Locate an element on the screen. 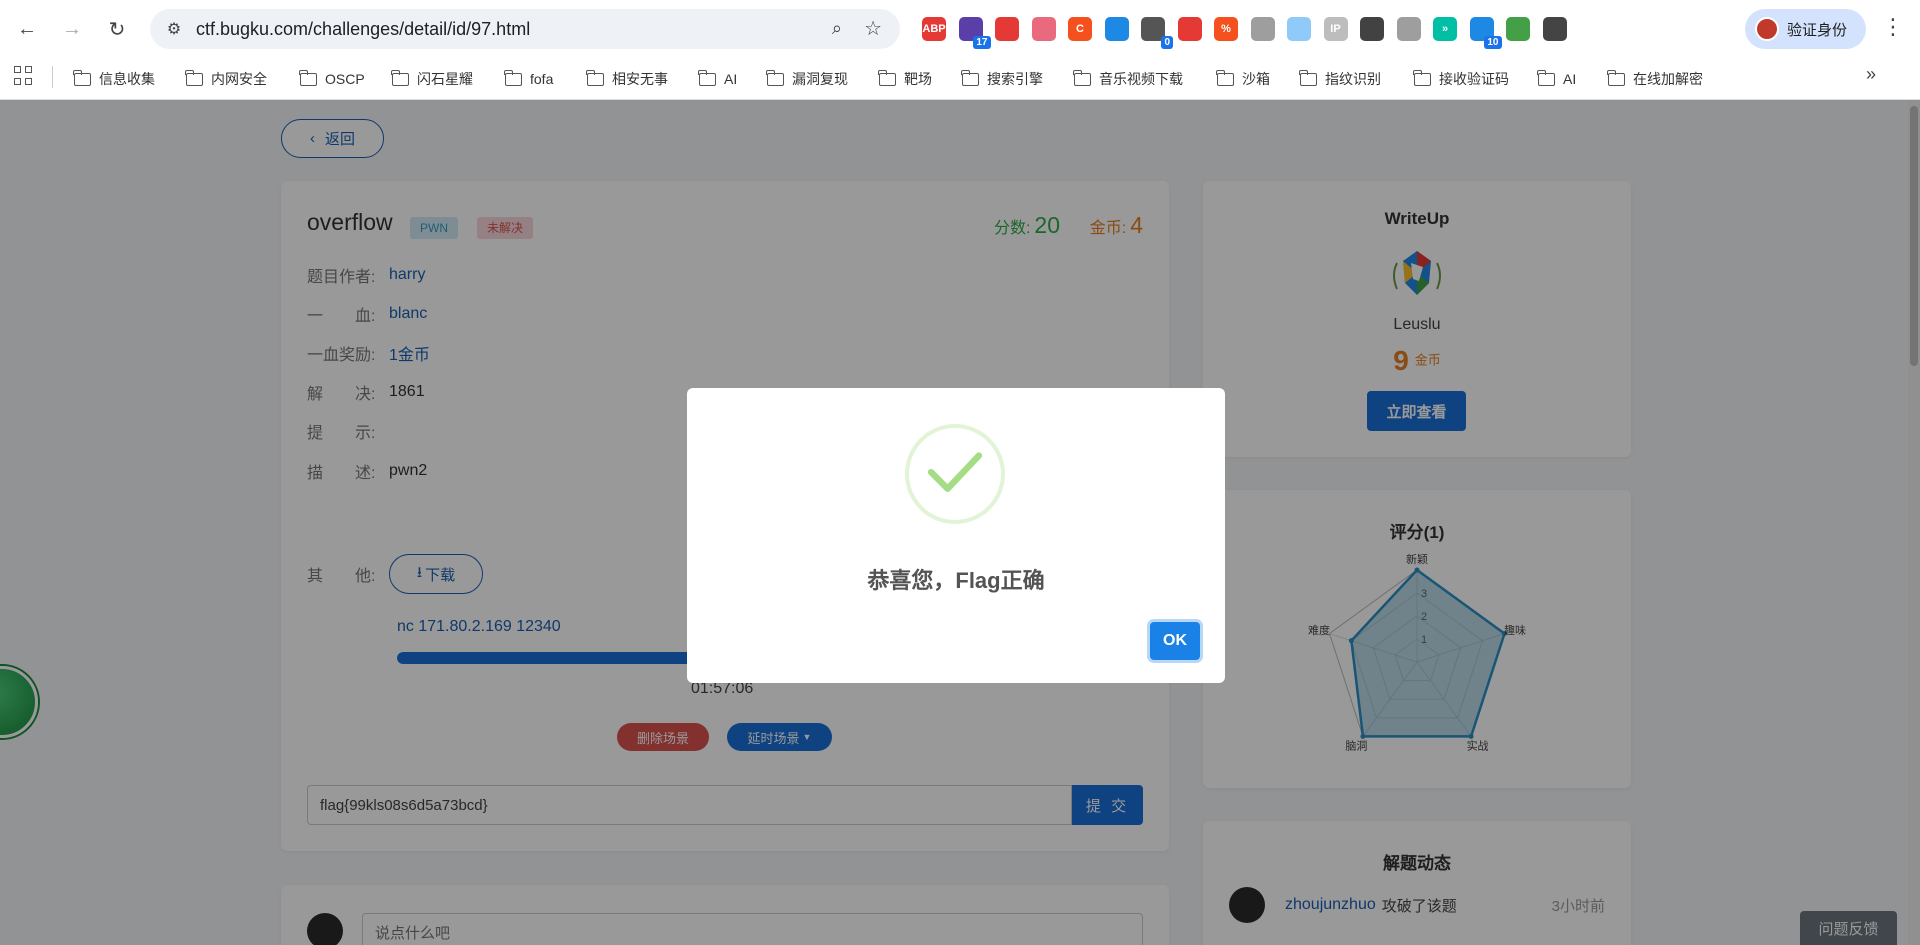  bookmark-folder: fofa is located at coordinates (529, 79).